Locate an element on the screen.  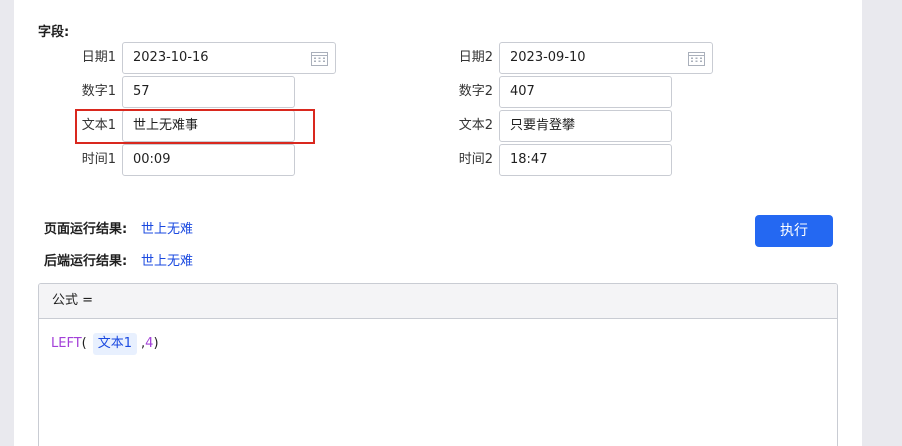
num1-value: 57 is located at coordinates (141, 91).